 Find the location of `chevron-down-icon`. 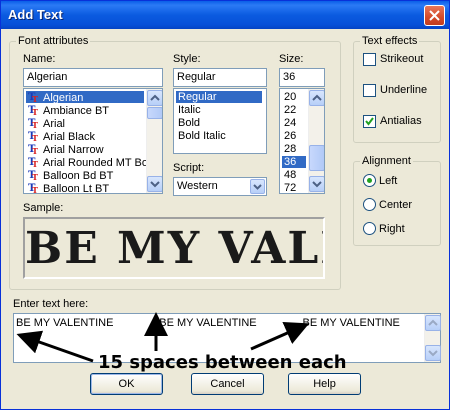

chevron-down-icon is located at coordinates (257, 187).